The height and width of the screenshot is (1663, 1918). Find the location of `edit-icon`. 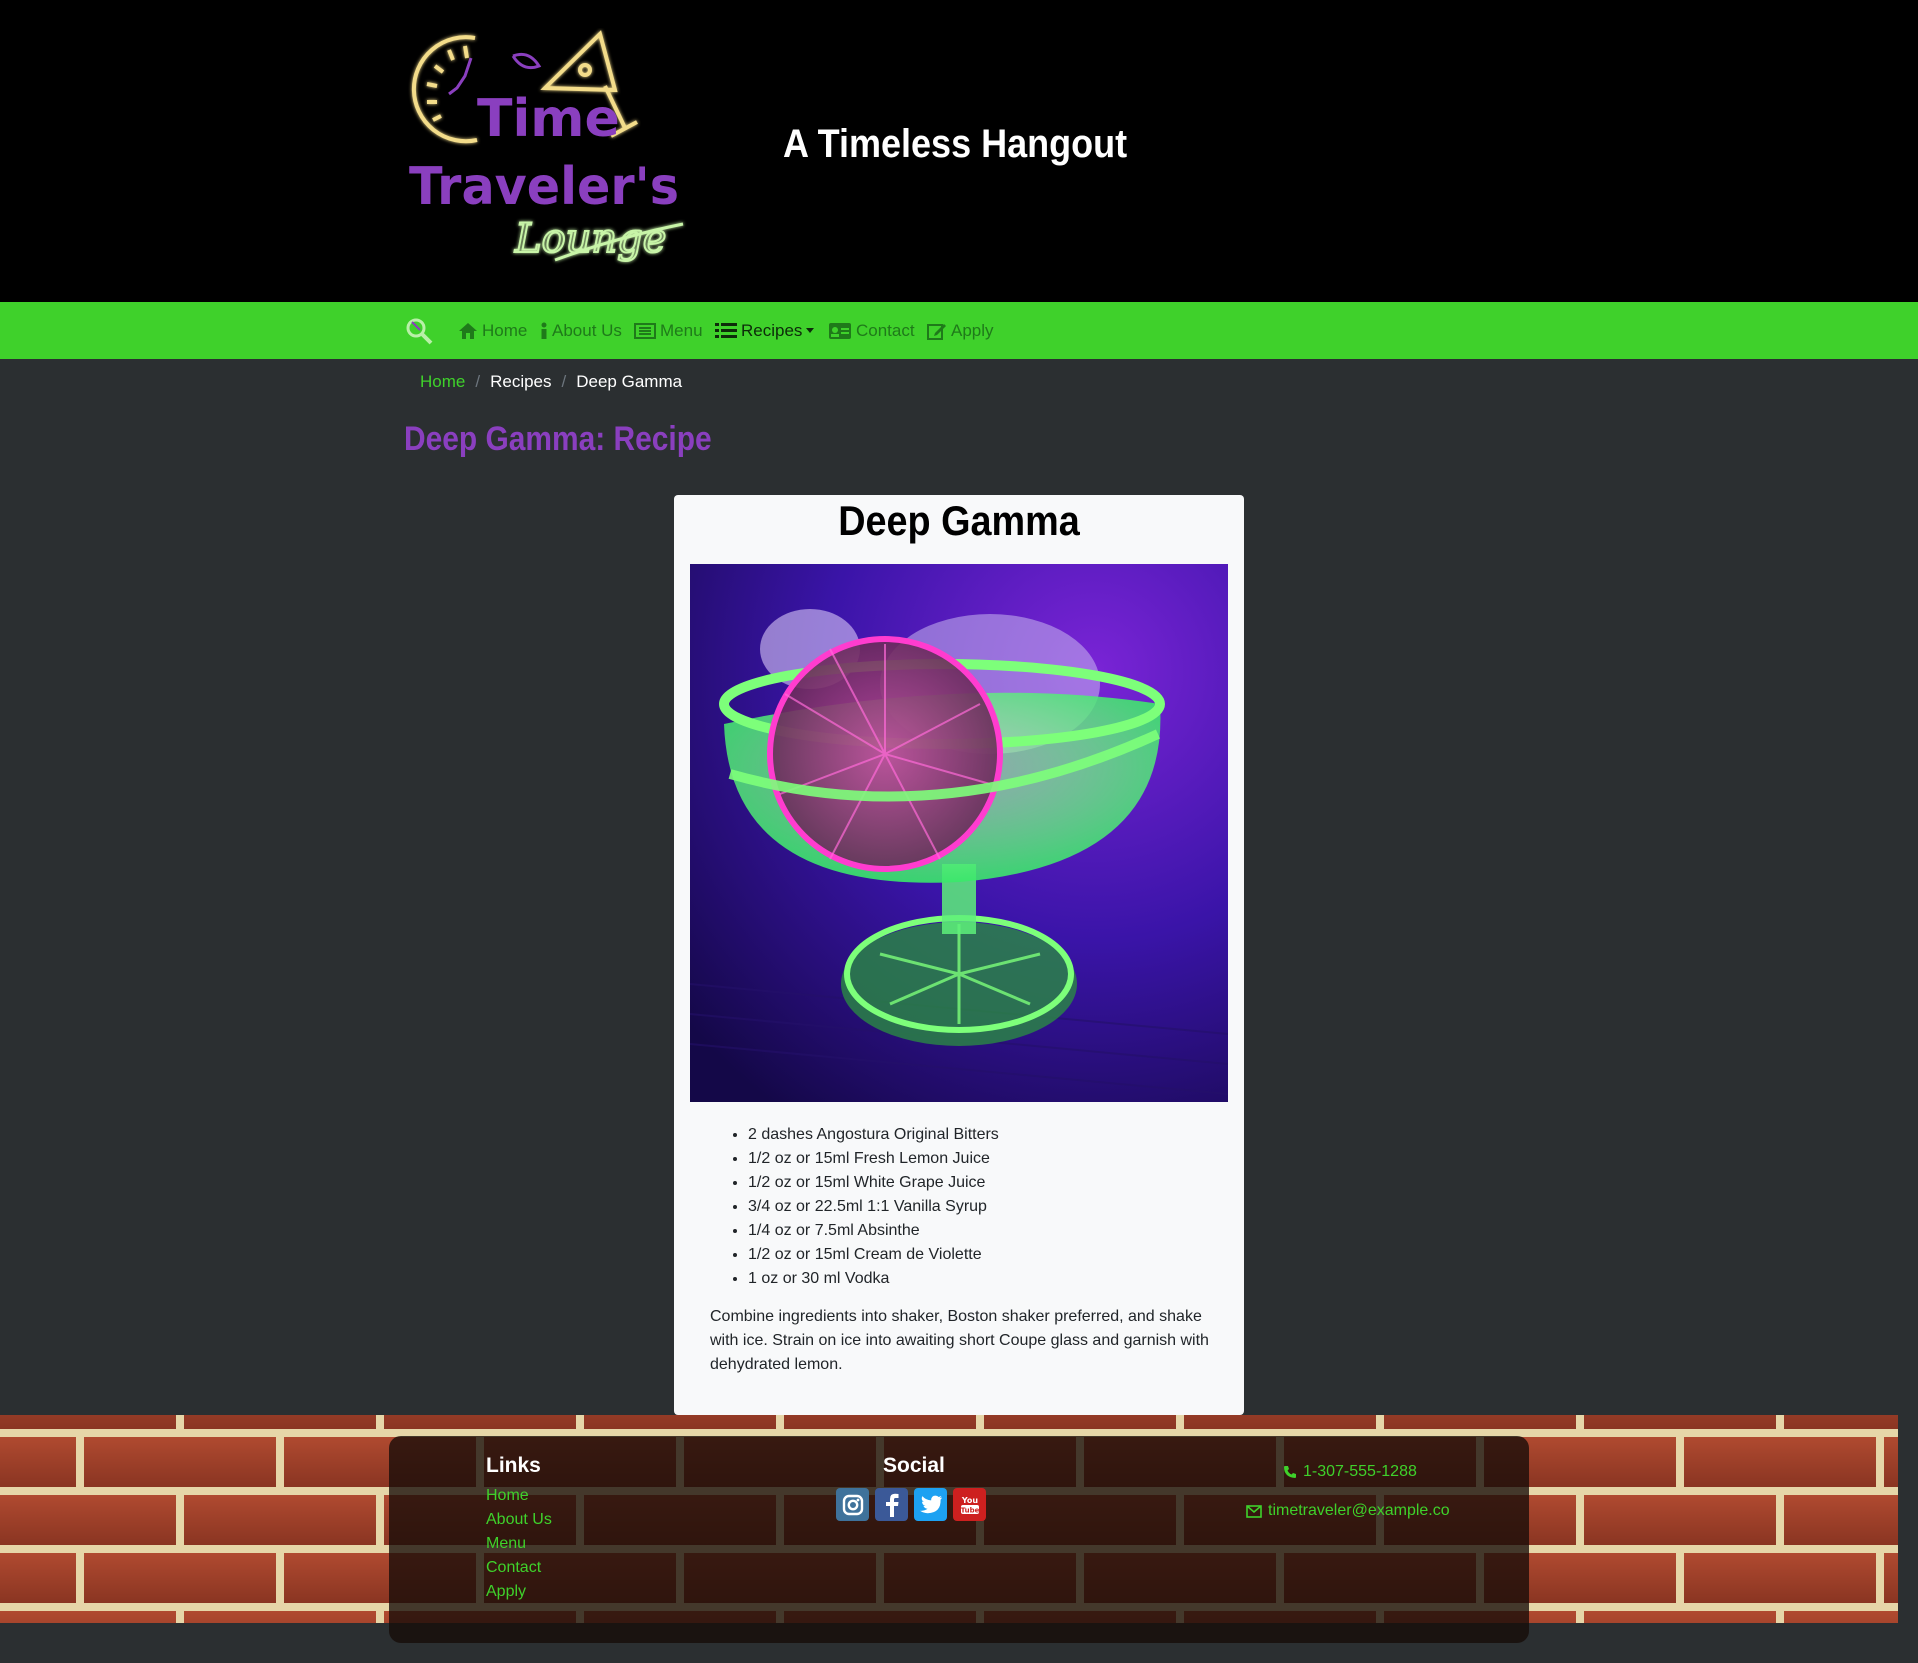

edit-icon is located at coordinates (937, 331).